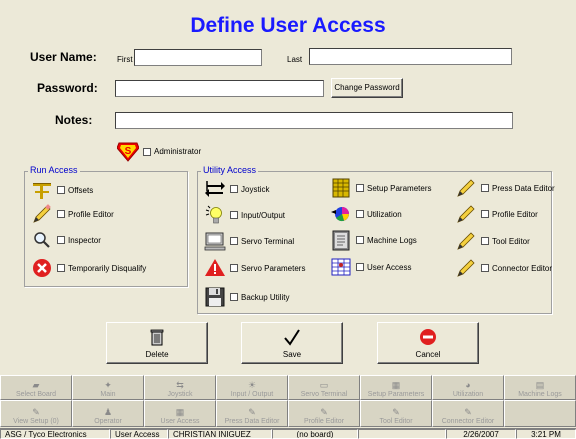 Image resolution: width=576 pixels, height=439 pixels. I want to click on joystick-checkbox, so click(234, 189).